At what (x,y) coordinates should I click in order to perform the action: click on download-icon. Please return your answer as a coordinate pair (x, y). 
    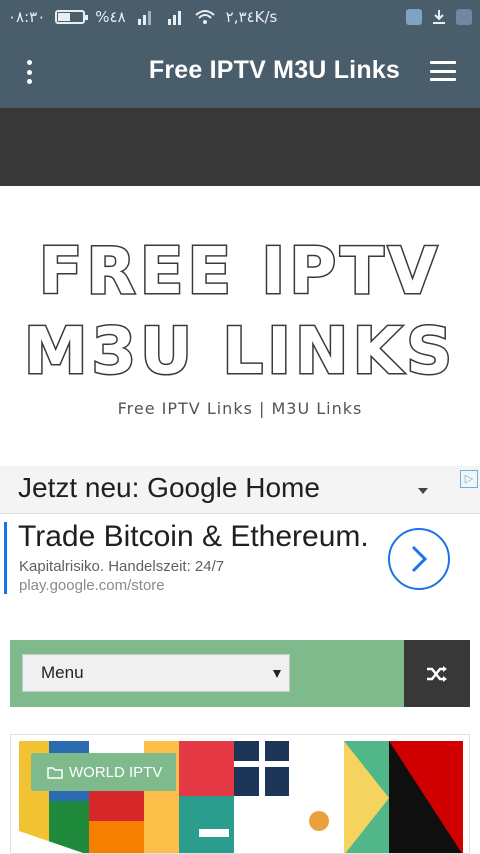
    Looking at the image, I should click on (439, 17).